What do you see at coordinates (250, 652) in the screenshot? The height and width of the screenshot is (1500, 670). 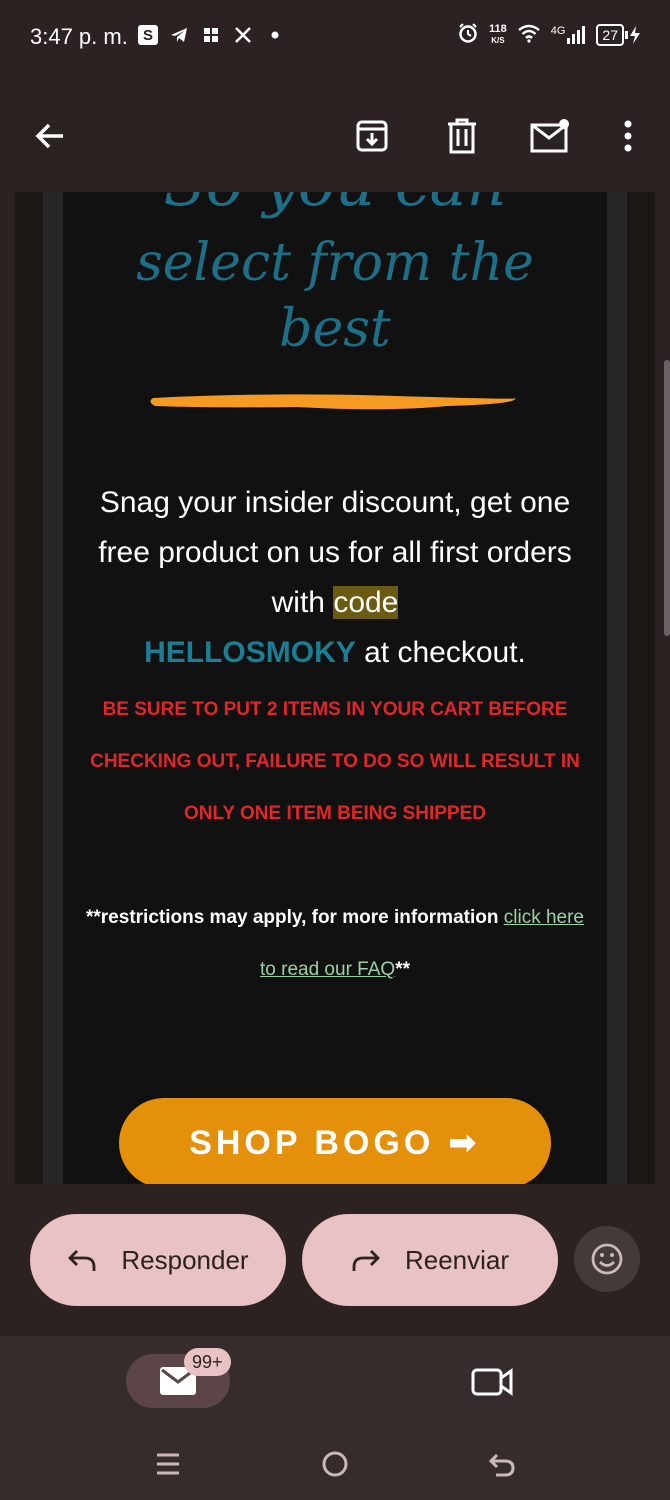 I see `promo-code: HELLOSMOKY` at bounding box center [250, 652].